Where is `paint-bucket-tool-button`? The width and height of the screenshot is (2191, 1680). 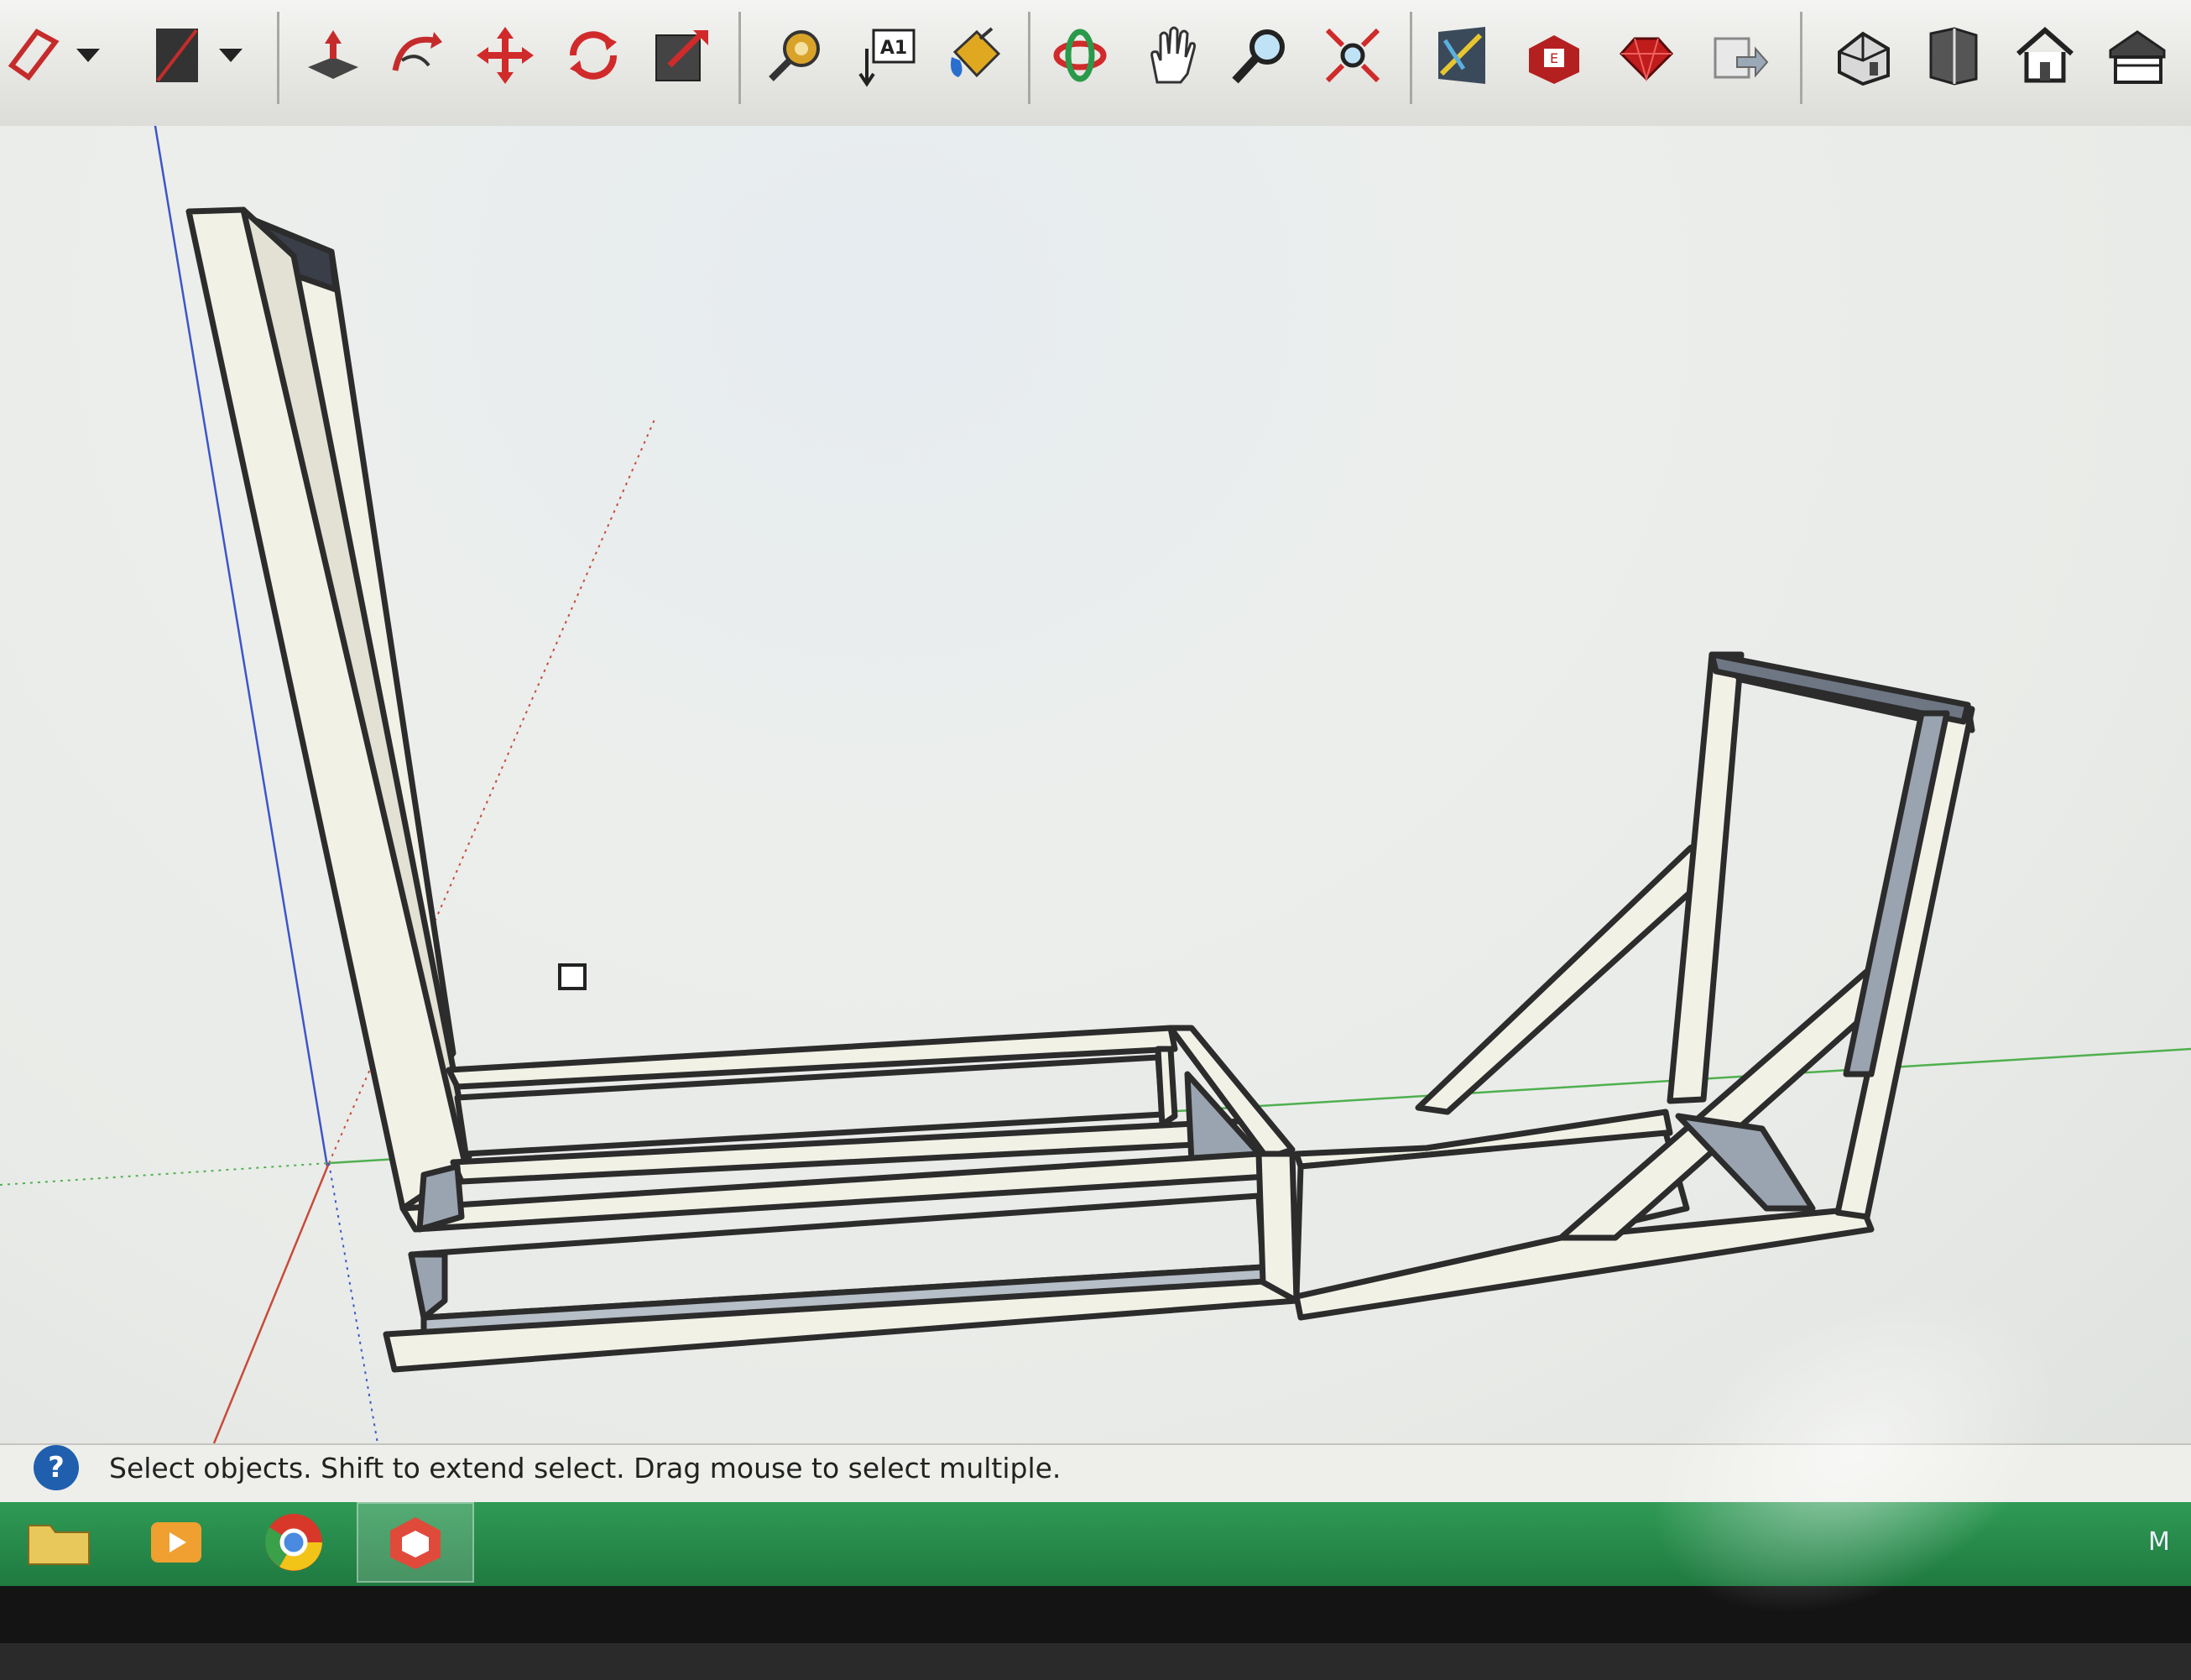 paint-bucket-tool-button is located at coordinates (975, 55).